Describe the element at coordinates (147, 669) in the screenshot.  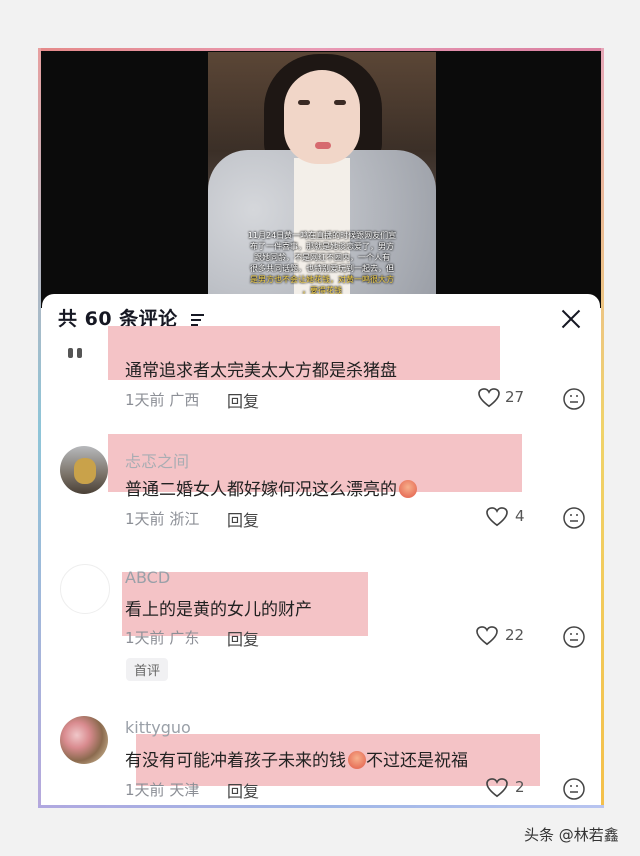
I see `first-comment-badge: 首评` at that location.